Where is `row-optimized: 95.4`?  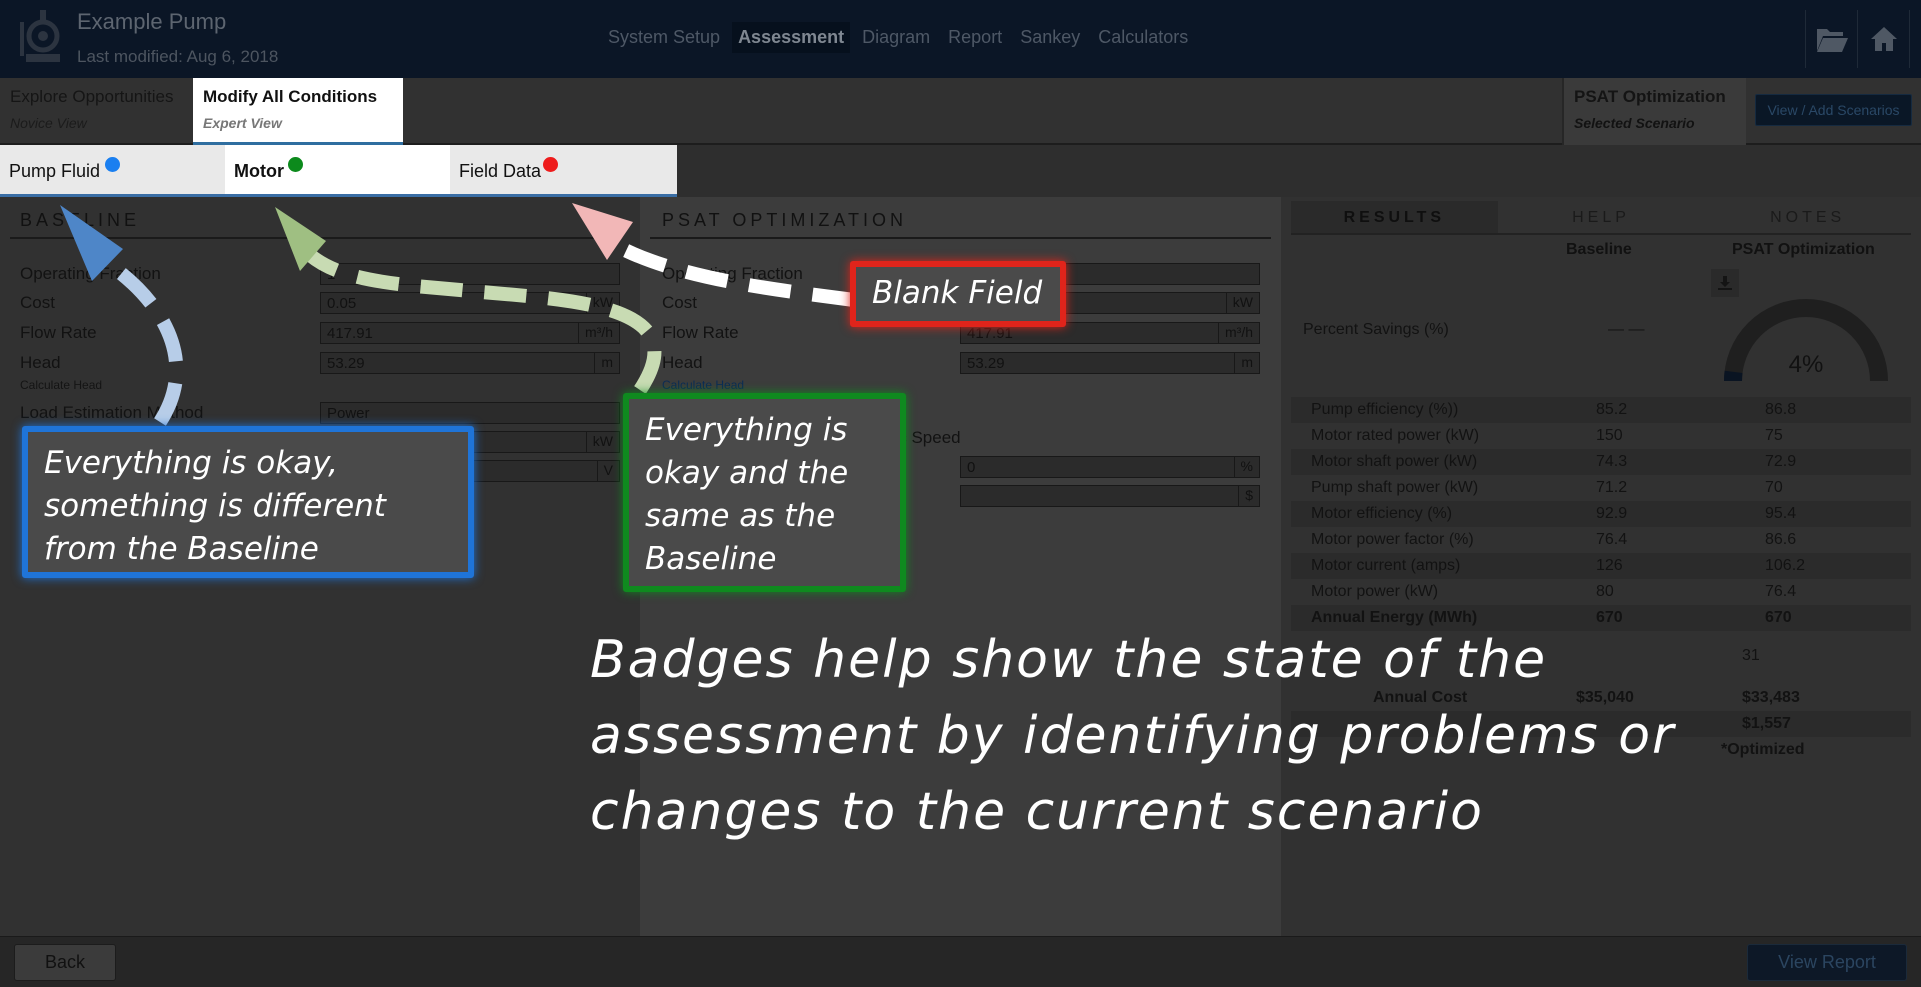 row-optimized: 95.4 is located at coordinates (1781, 513).